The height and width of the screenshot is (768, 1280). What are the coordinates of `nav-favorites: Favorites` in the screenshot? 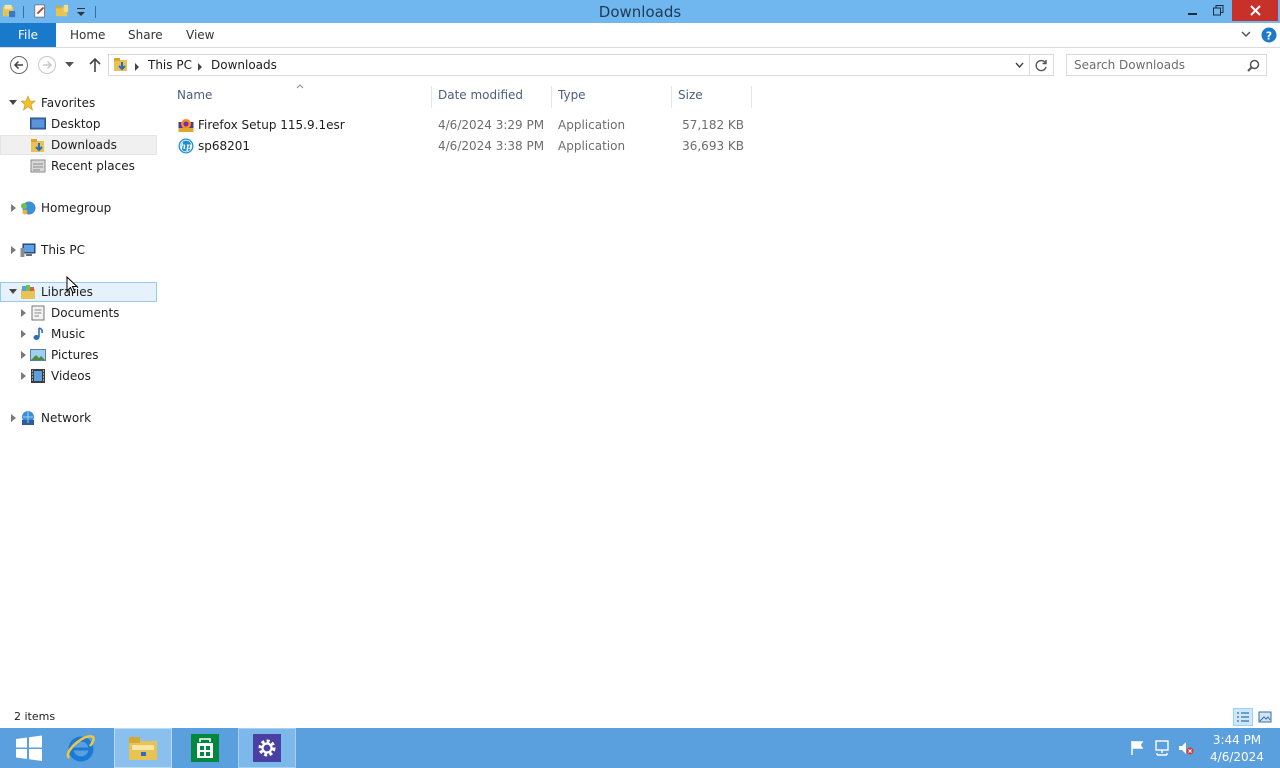 It's located at (78, 103).